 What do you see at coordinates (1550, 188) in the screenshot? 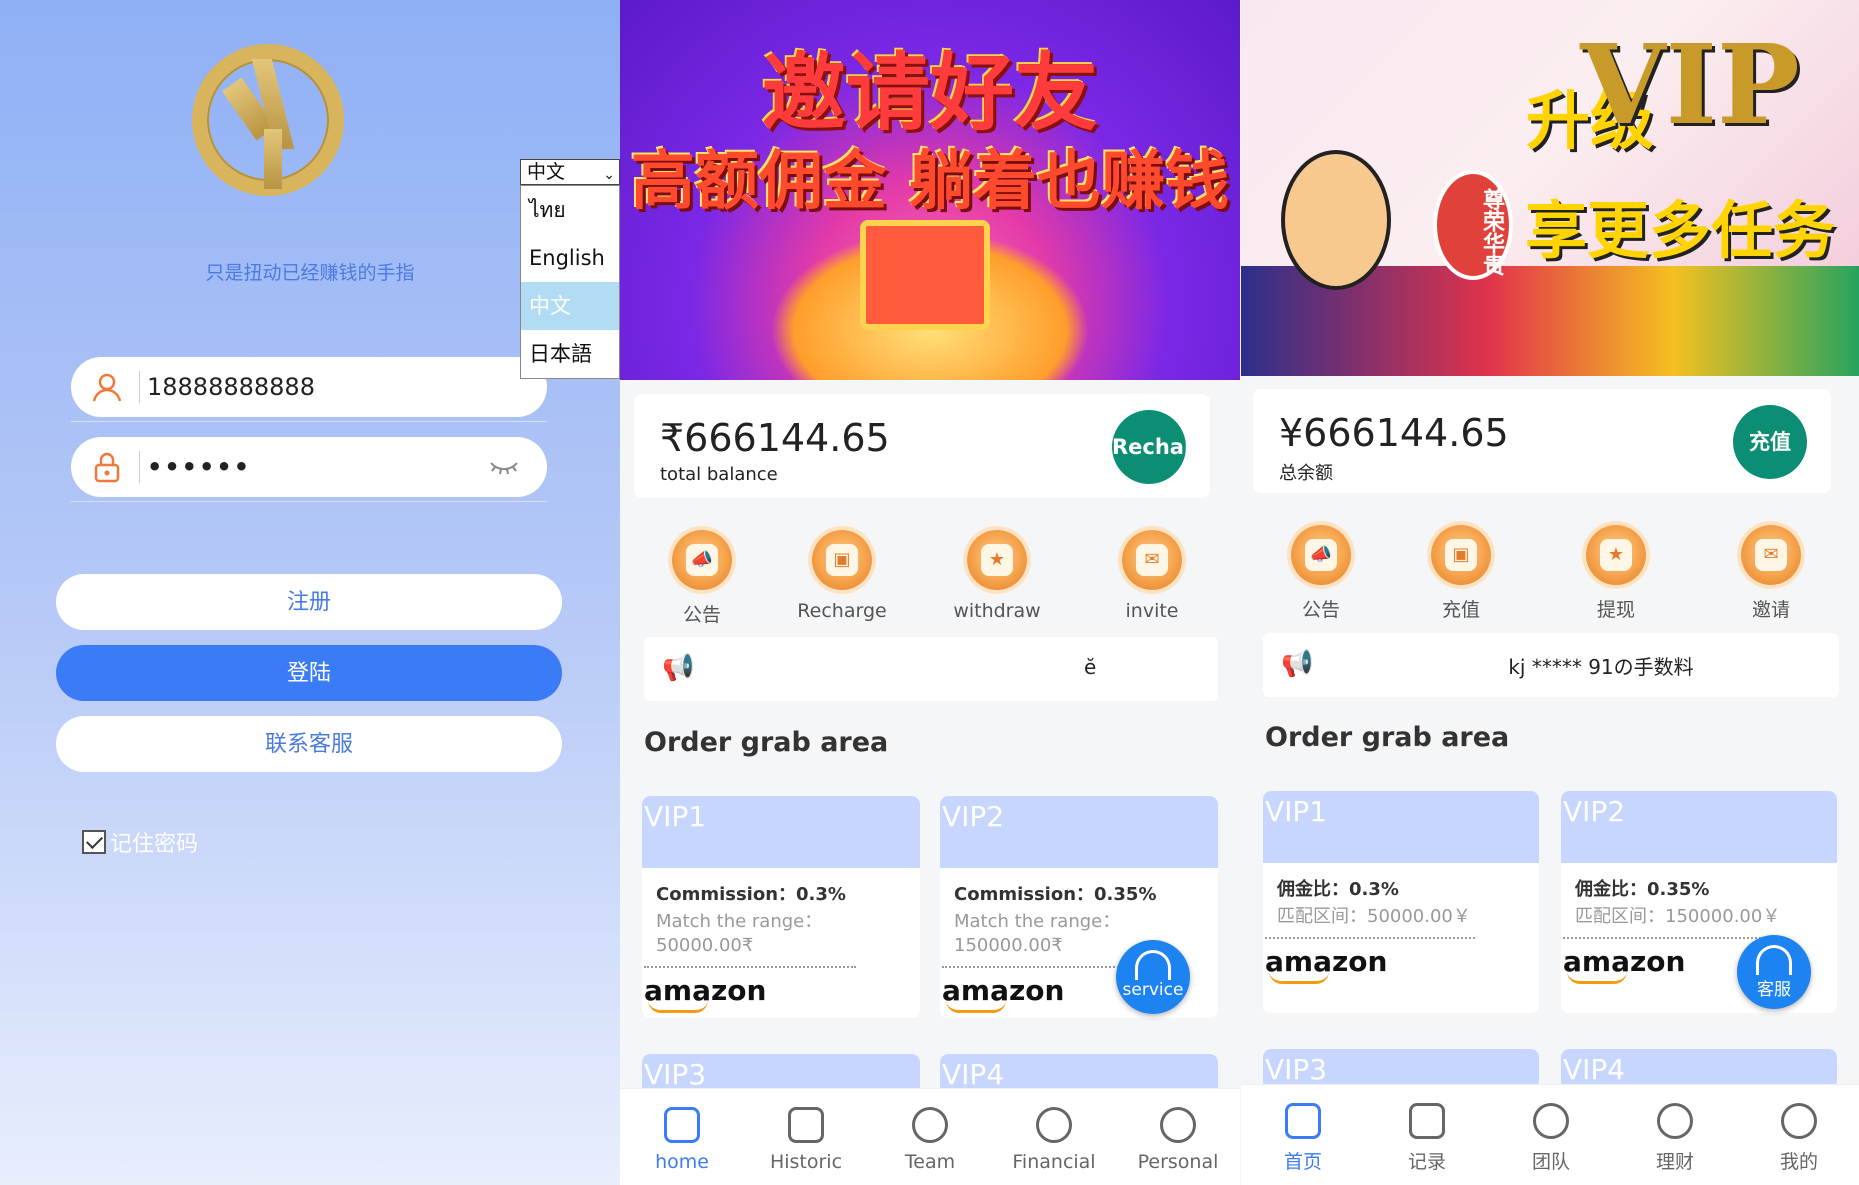
I see `upgrade-vip-banner: 升级 VIP 尊荣华贵 享更多任务` at bounding box center [1550, 188].